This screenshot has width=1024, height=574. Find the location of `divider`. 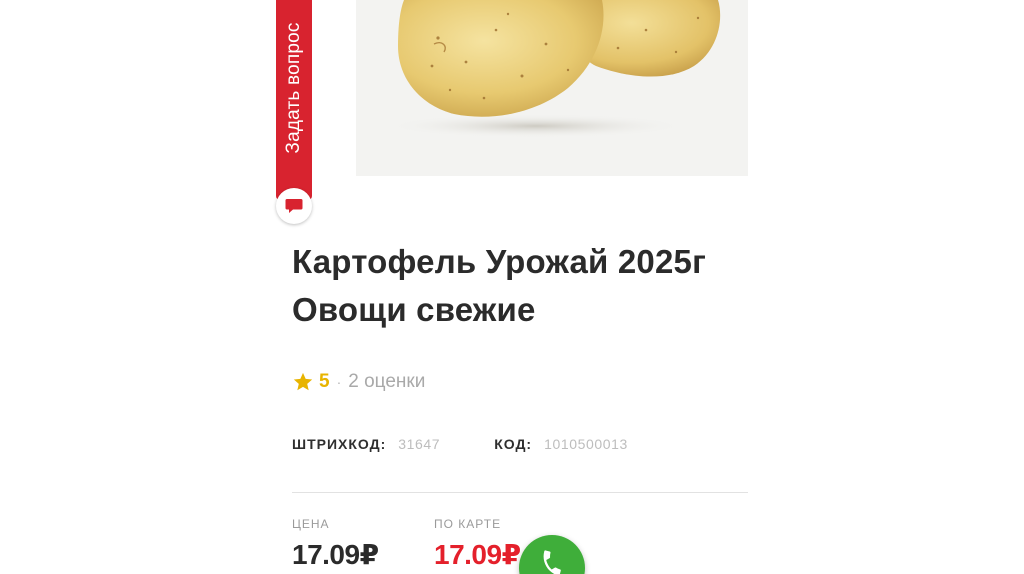

divider is located at coordinates (520, 492).